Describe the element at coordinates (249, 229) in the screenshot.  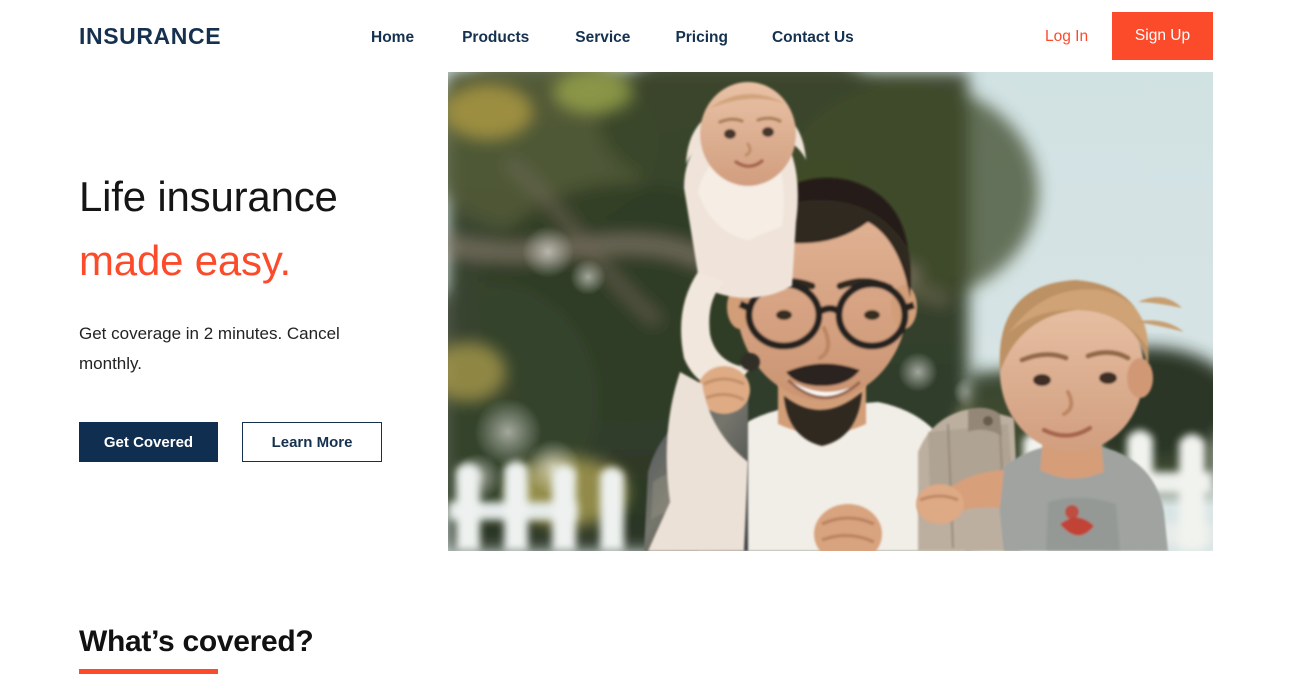
I see `hero-title: Life insurance made easy.` at that location.